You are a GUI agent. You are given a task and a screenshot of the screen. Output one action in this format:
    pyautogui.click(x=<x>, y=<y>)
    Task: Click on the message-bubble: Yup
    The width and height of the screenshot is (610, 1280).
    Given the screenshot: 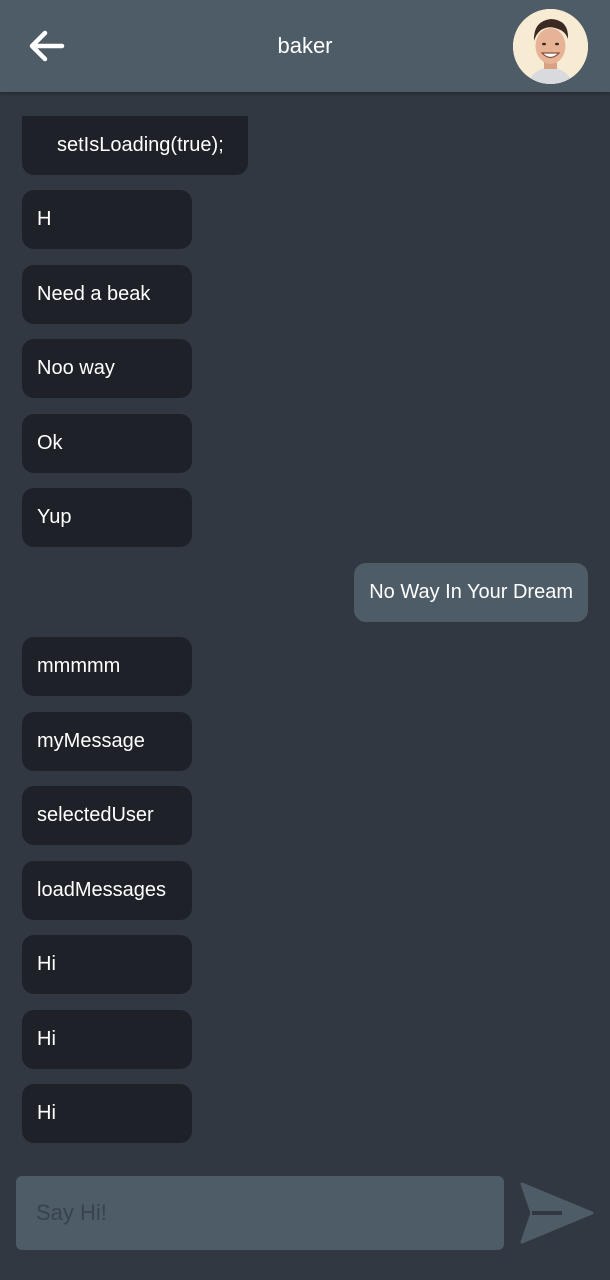 What is the action you would take?
    pyautogui.click(x=107, y=517)
    